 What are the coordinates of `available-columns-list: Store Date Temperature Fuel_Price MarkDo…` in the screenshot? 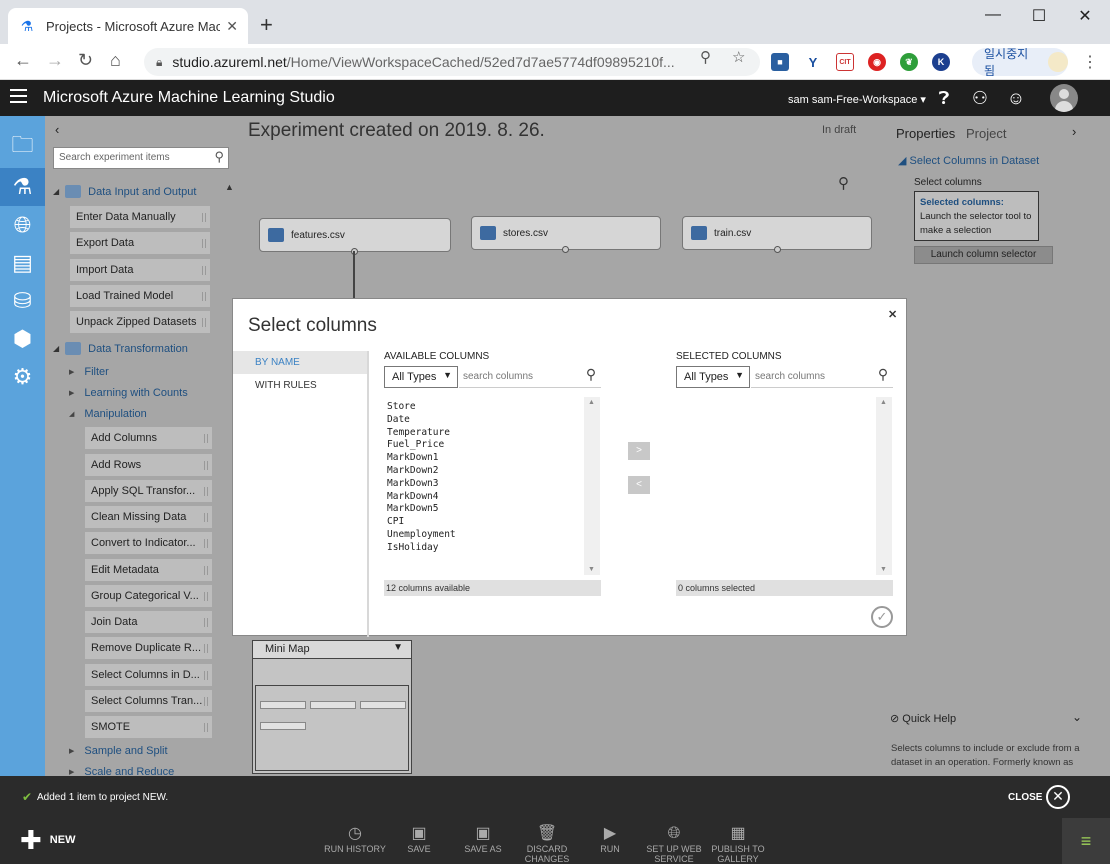 It's located at (492, 485).